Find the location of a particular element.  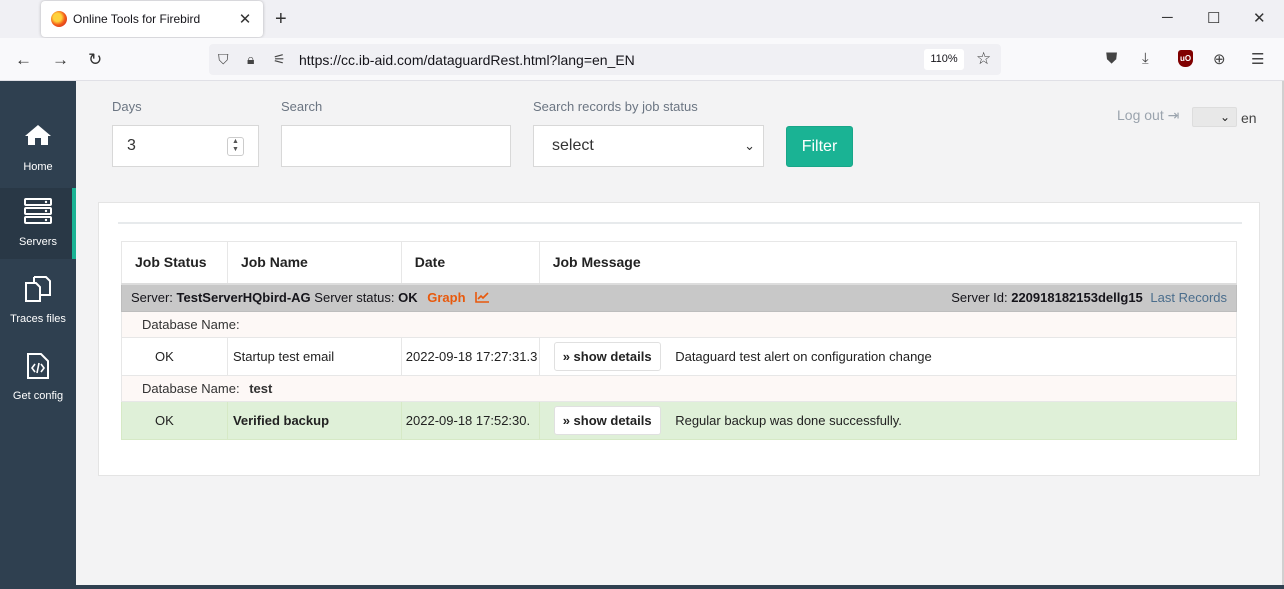

status-select-value: select is located at coordinates (573, 145).